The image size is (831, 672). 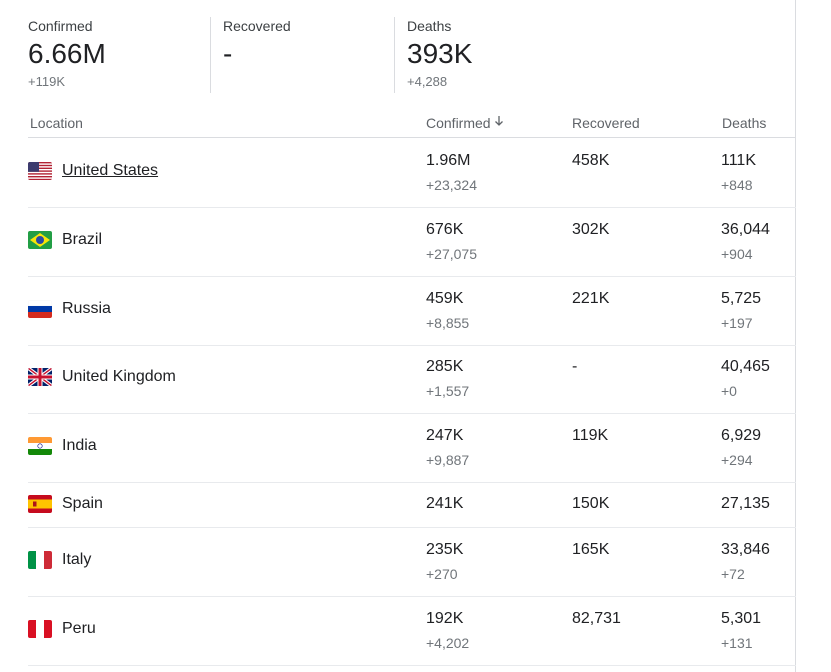 I want to click on location-cell: India, so click(x=62, y=446).